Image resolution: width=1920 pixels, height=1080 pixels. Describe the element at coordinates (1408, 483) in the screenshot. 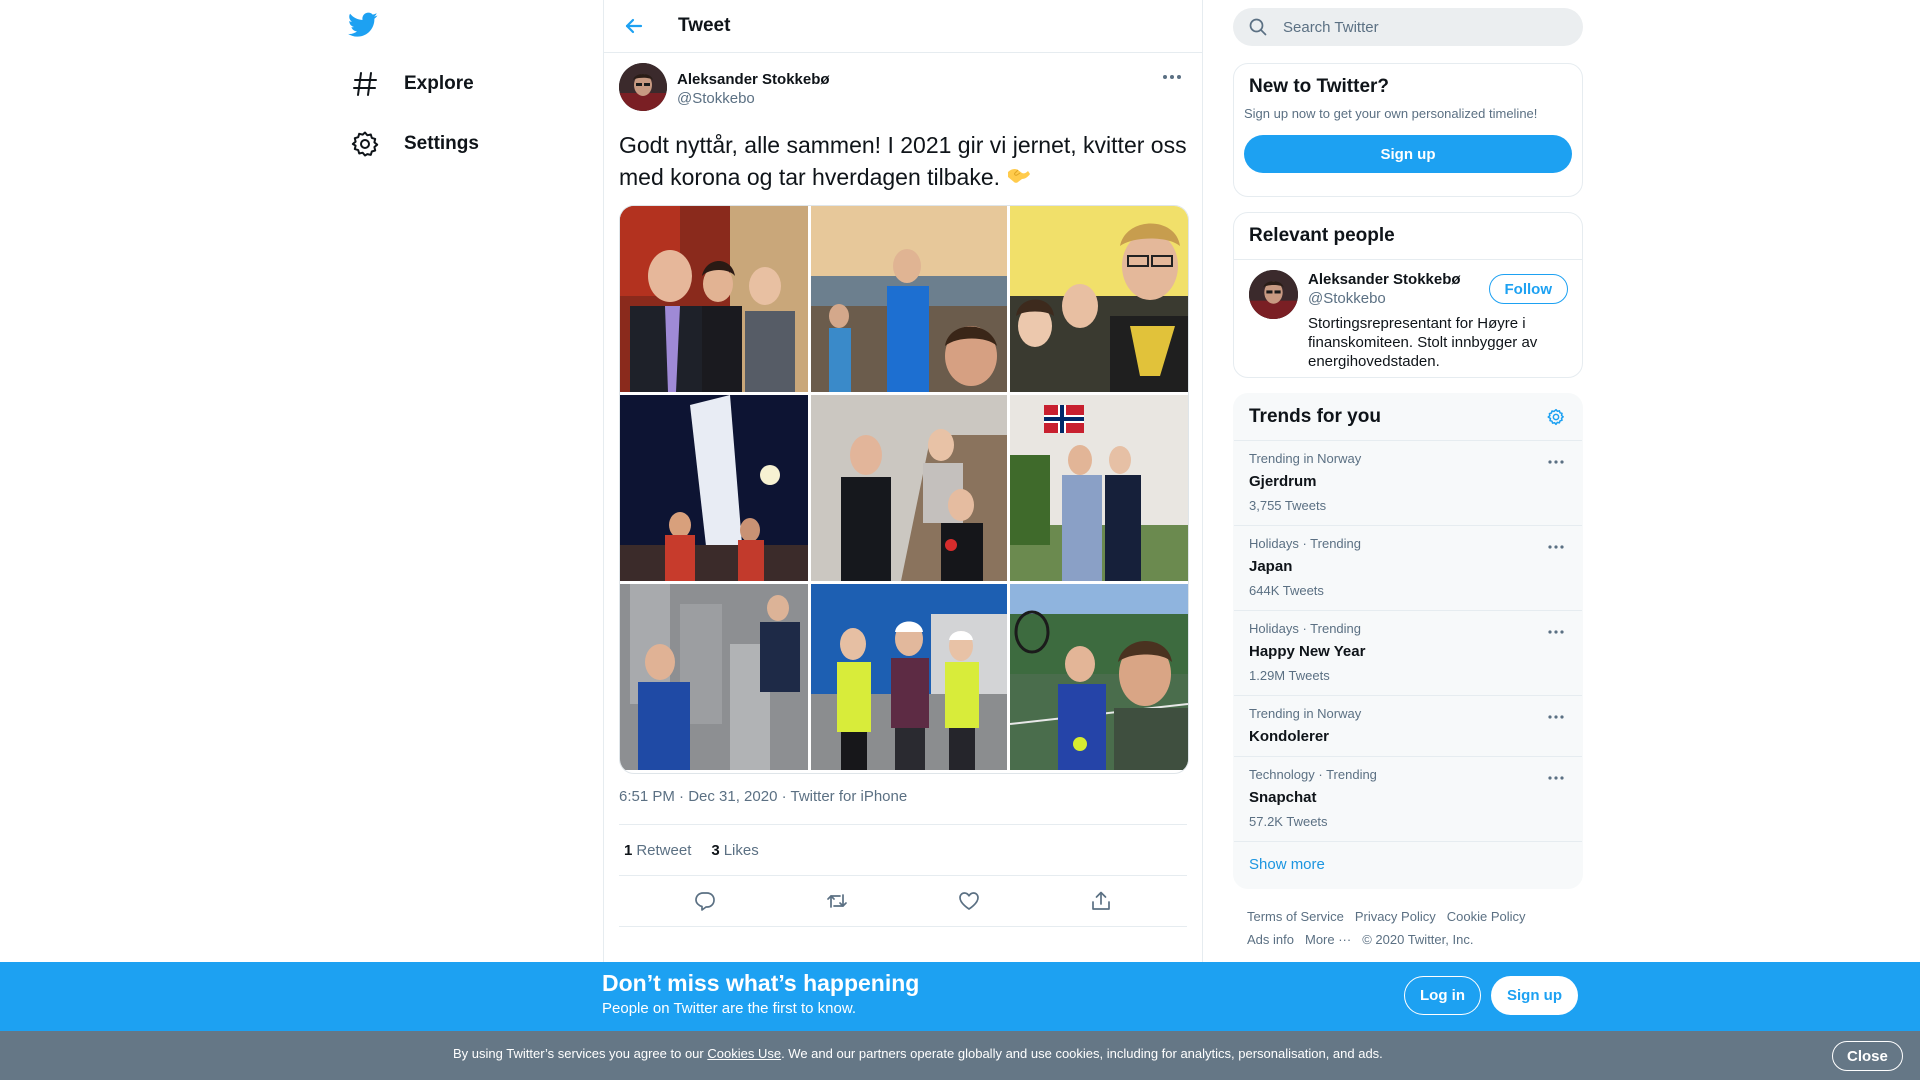

I see `trend-item: Trending in Norway Gjerdrum 3,755 Tweets` at that location.